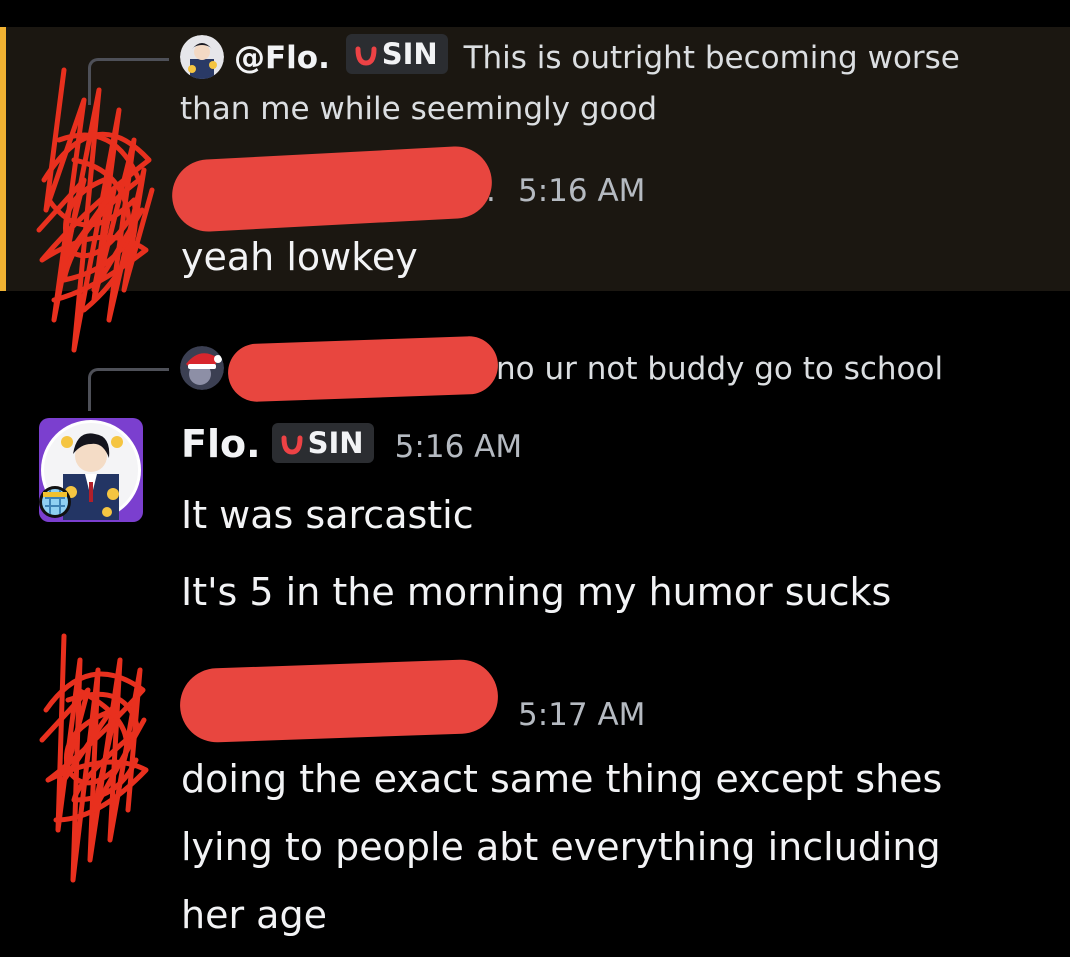  What do you see at coordinates (339, 701) in the screenshot?
I see `redacted-username` at bounding box center [339, 701].